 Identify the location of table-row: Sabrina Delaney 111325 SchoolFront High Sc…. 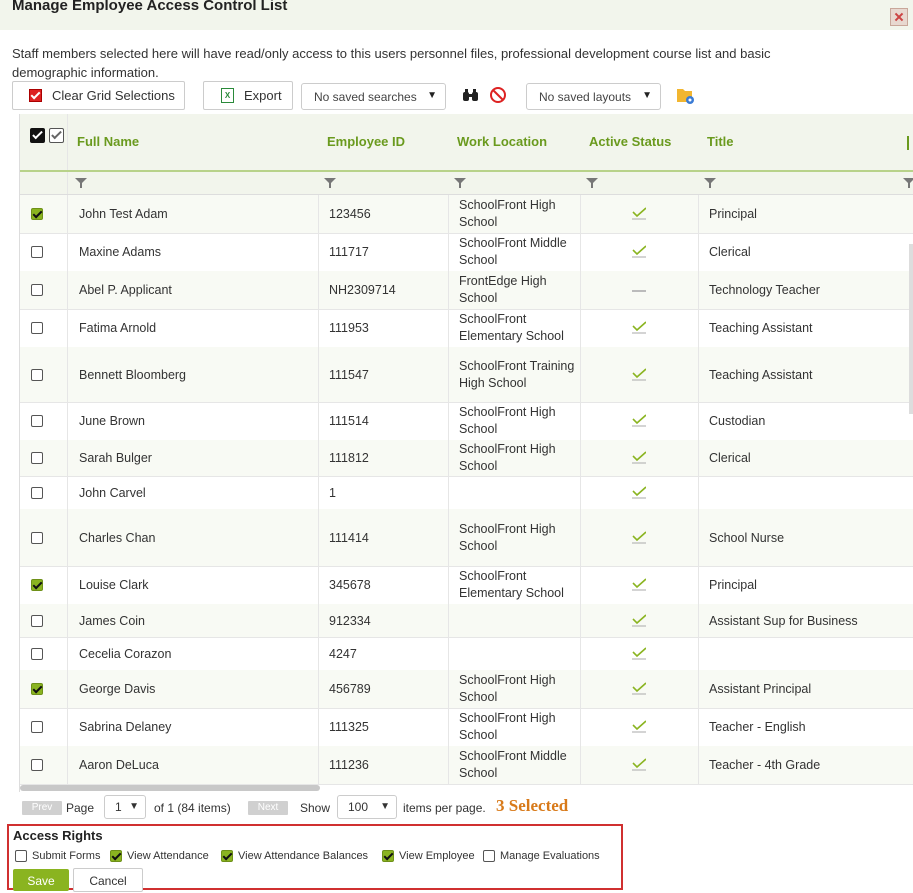
(466, 727).